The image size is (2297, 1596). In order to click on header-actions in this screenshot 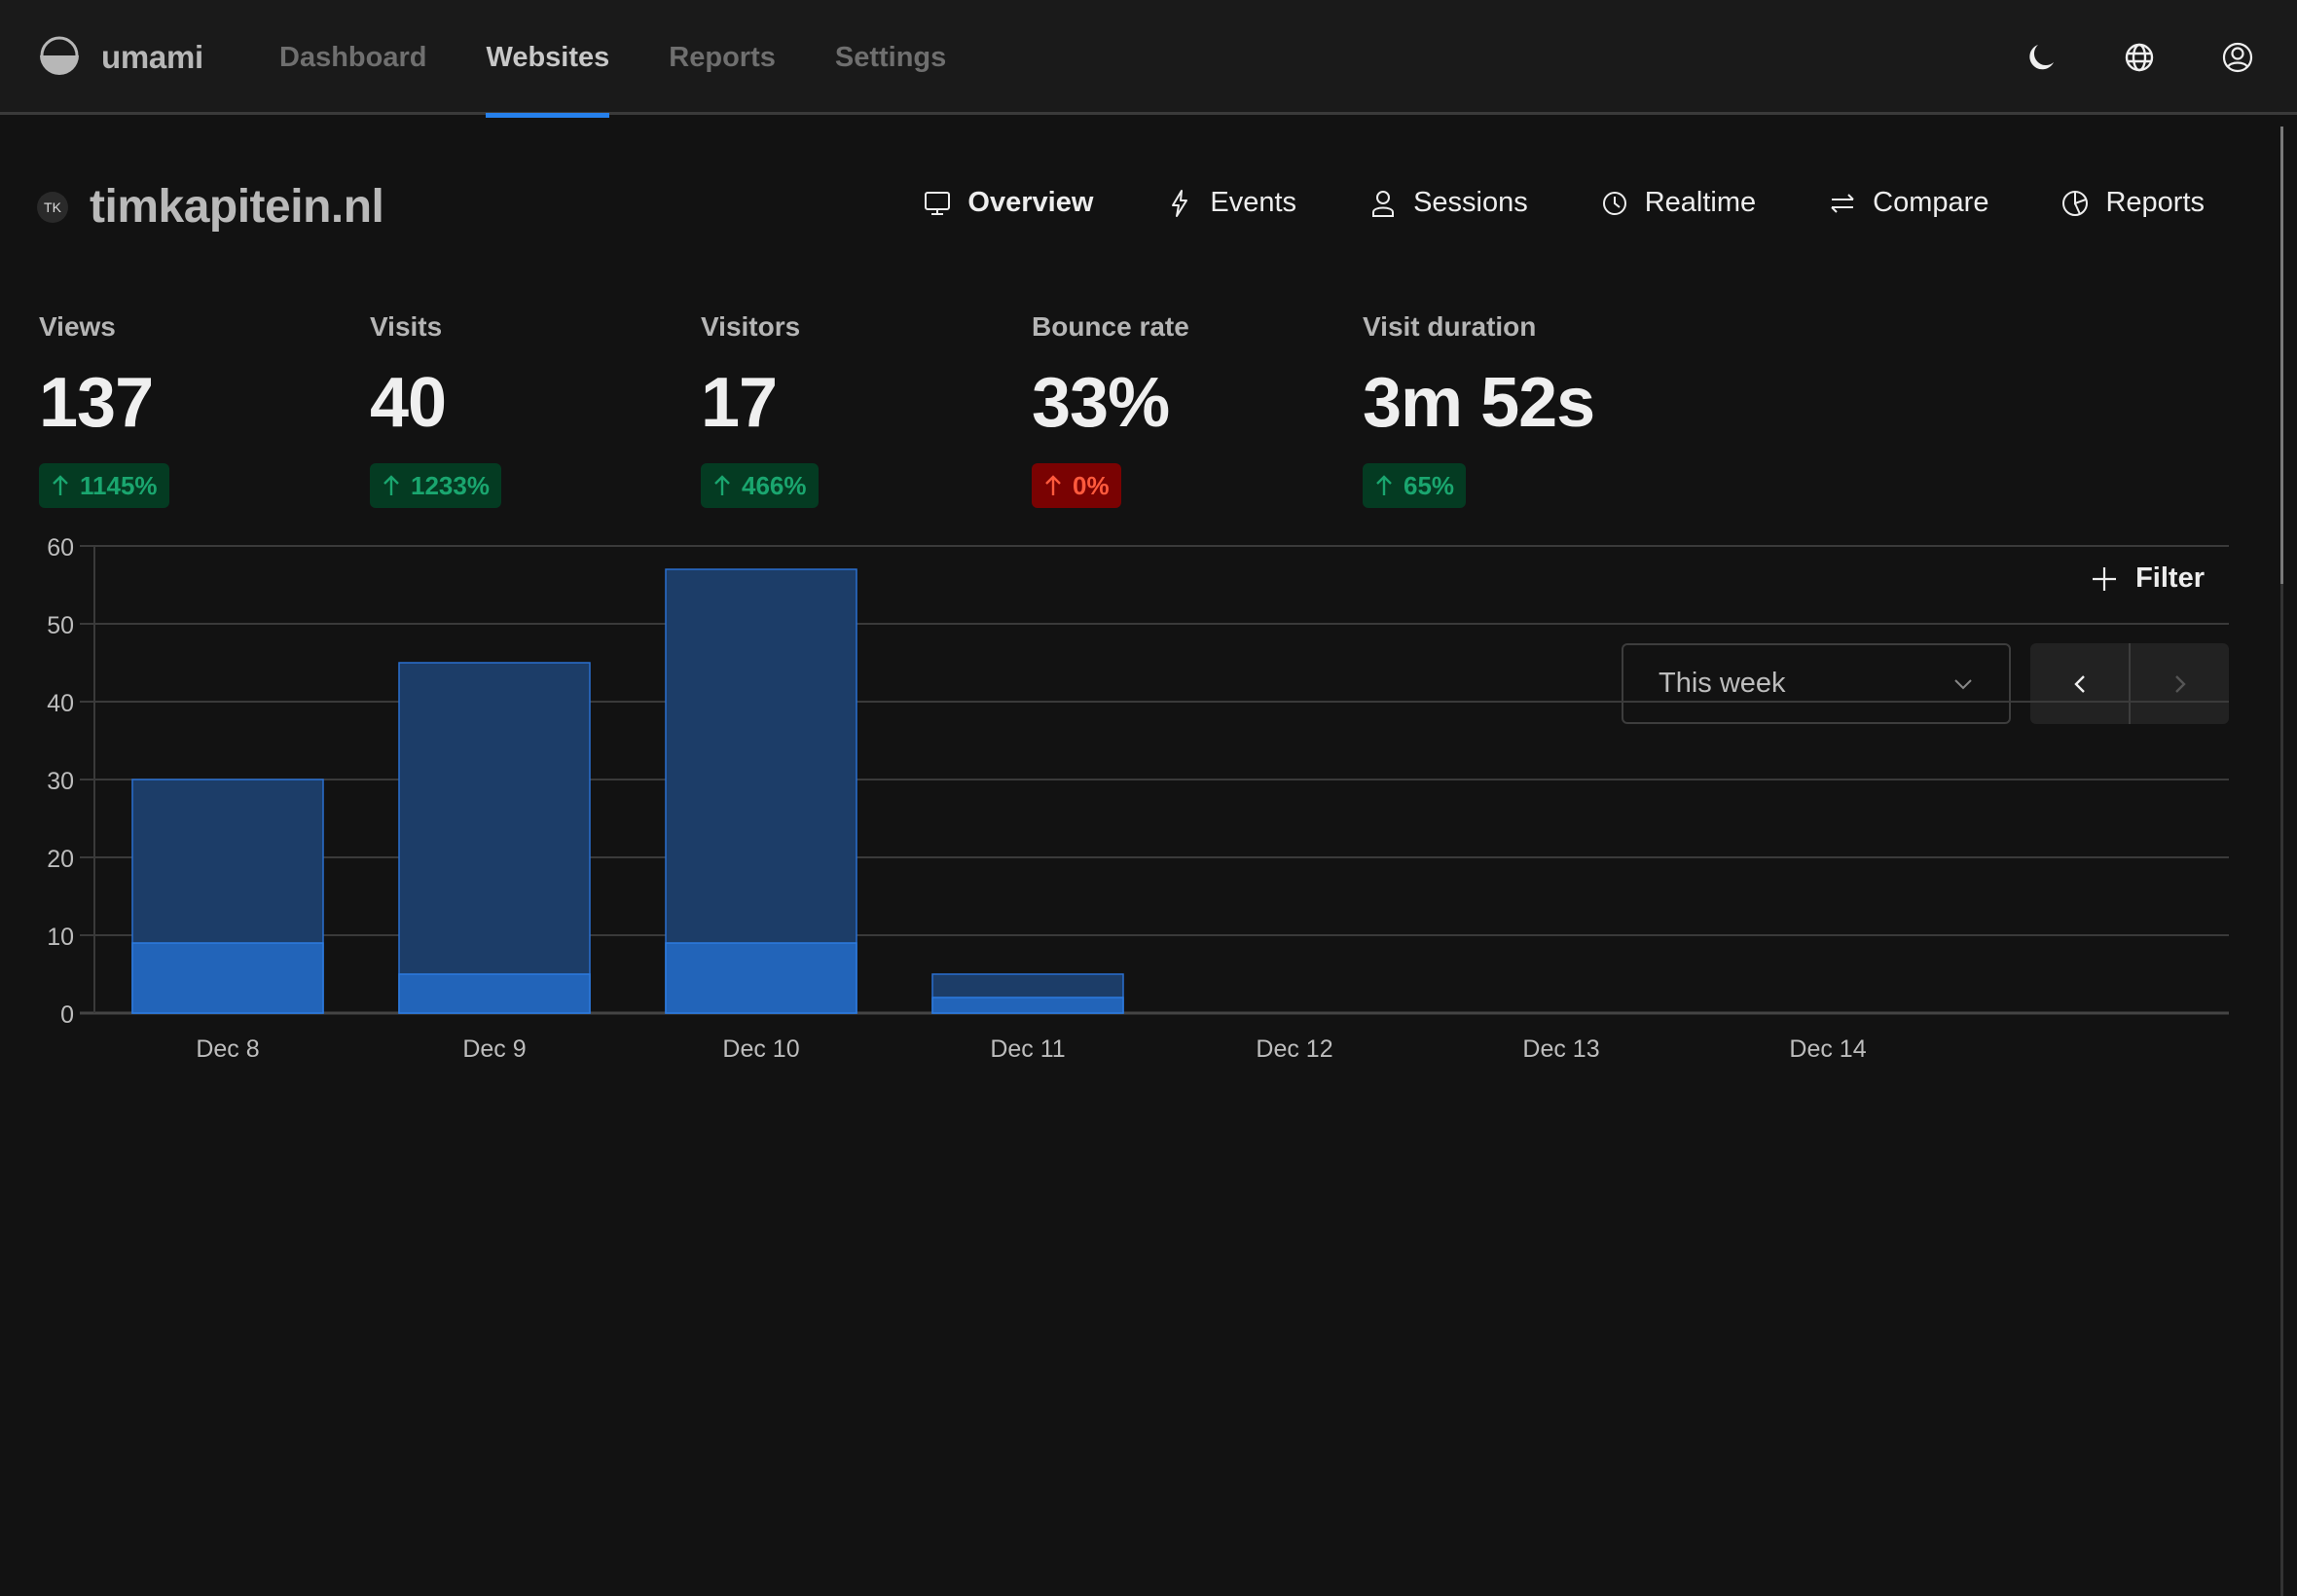, I will do `click(2158, 57)`.